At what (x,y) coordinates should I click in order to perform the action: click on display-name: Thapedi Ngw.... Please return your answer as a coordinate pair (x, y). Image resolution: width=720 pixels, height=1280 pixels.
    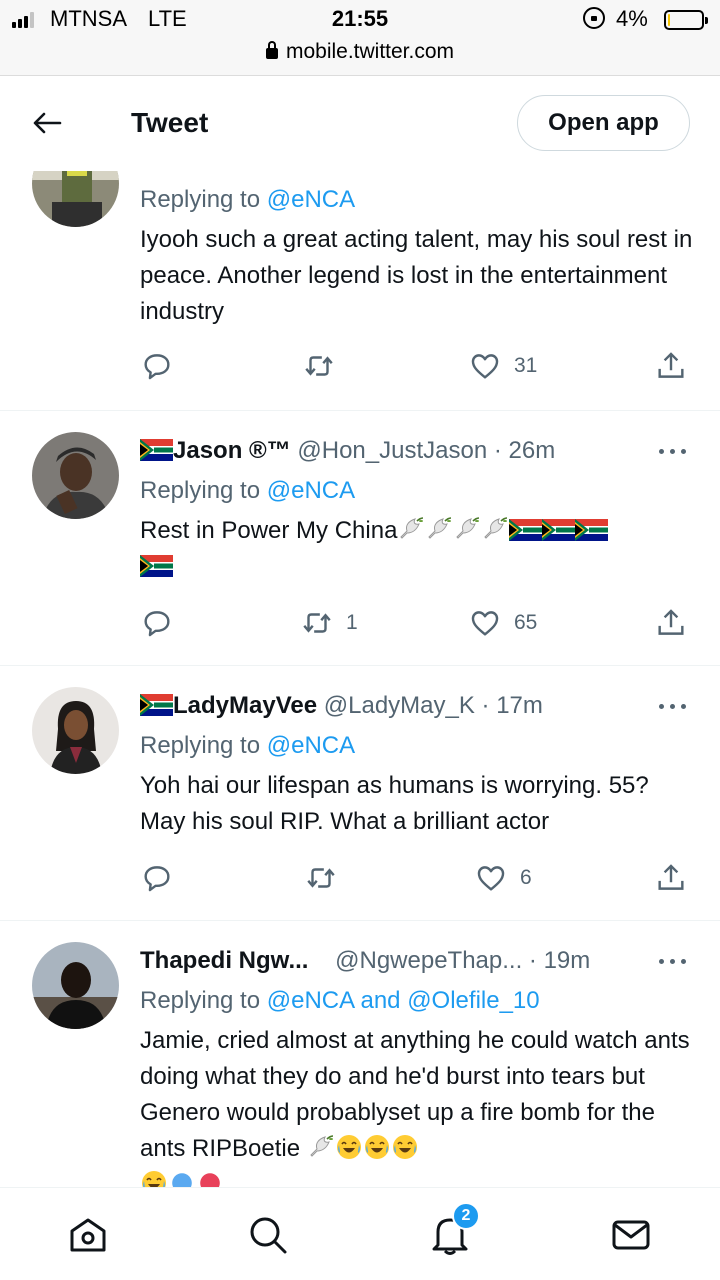
    Looking at the image, I should click on (224, 960).